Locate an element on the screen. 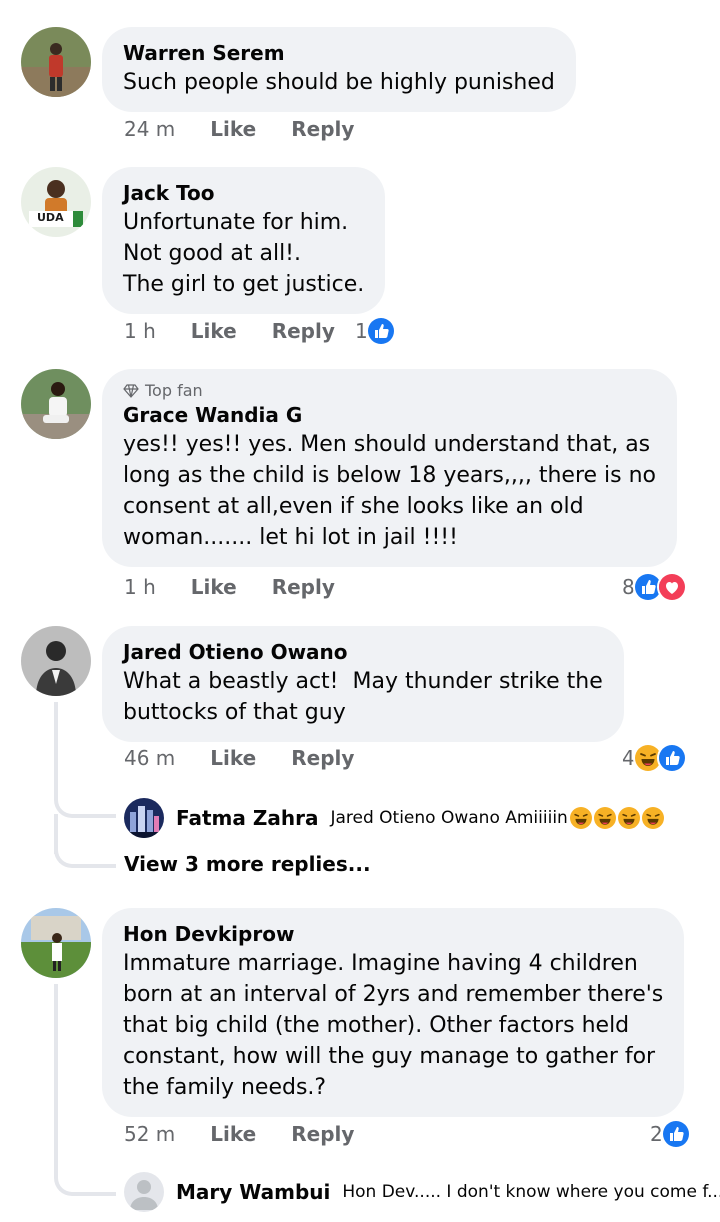  commenter-name: Warren Serem is located at coordinates (339, 53).